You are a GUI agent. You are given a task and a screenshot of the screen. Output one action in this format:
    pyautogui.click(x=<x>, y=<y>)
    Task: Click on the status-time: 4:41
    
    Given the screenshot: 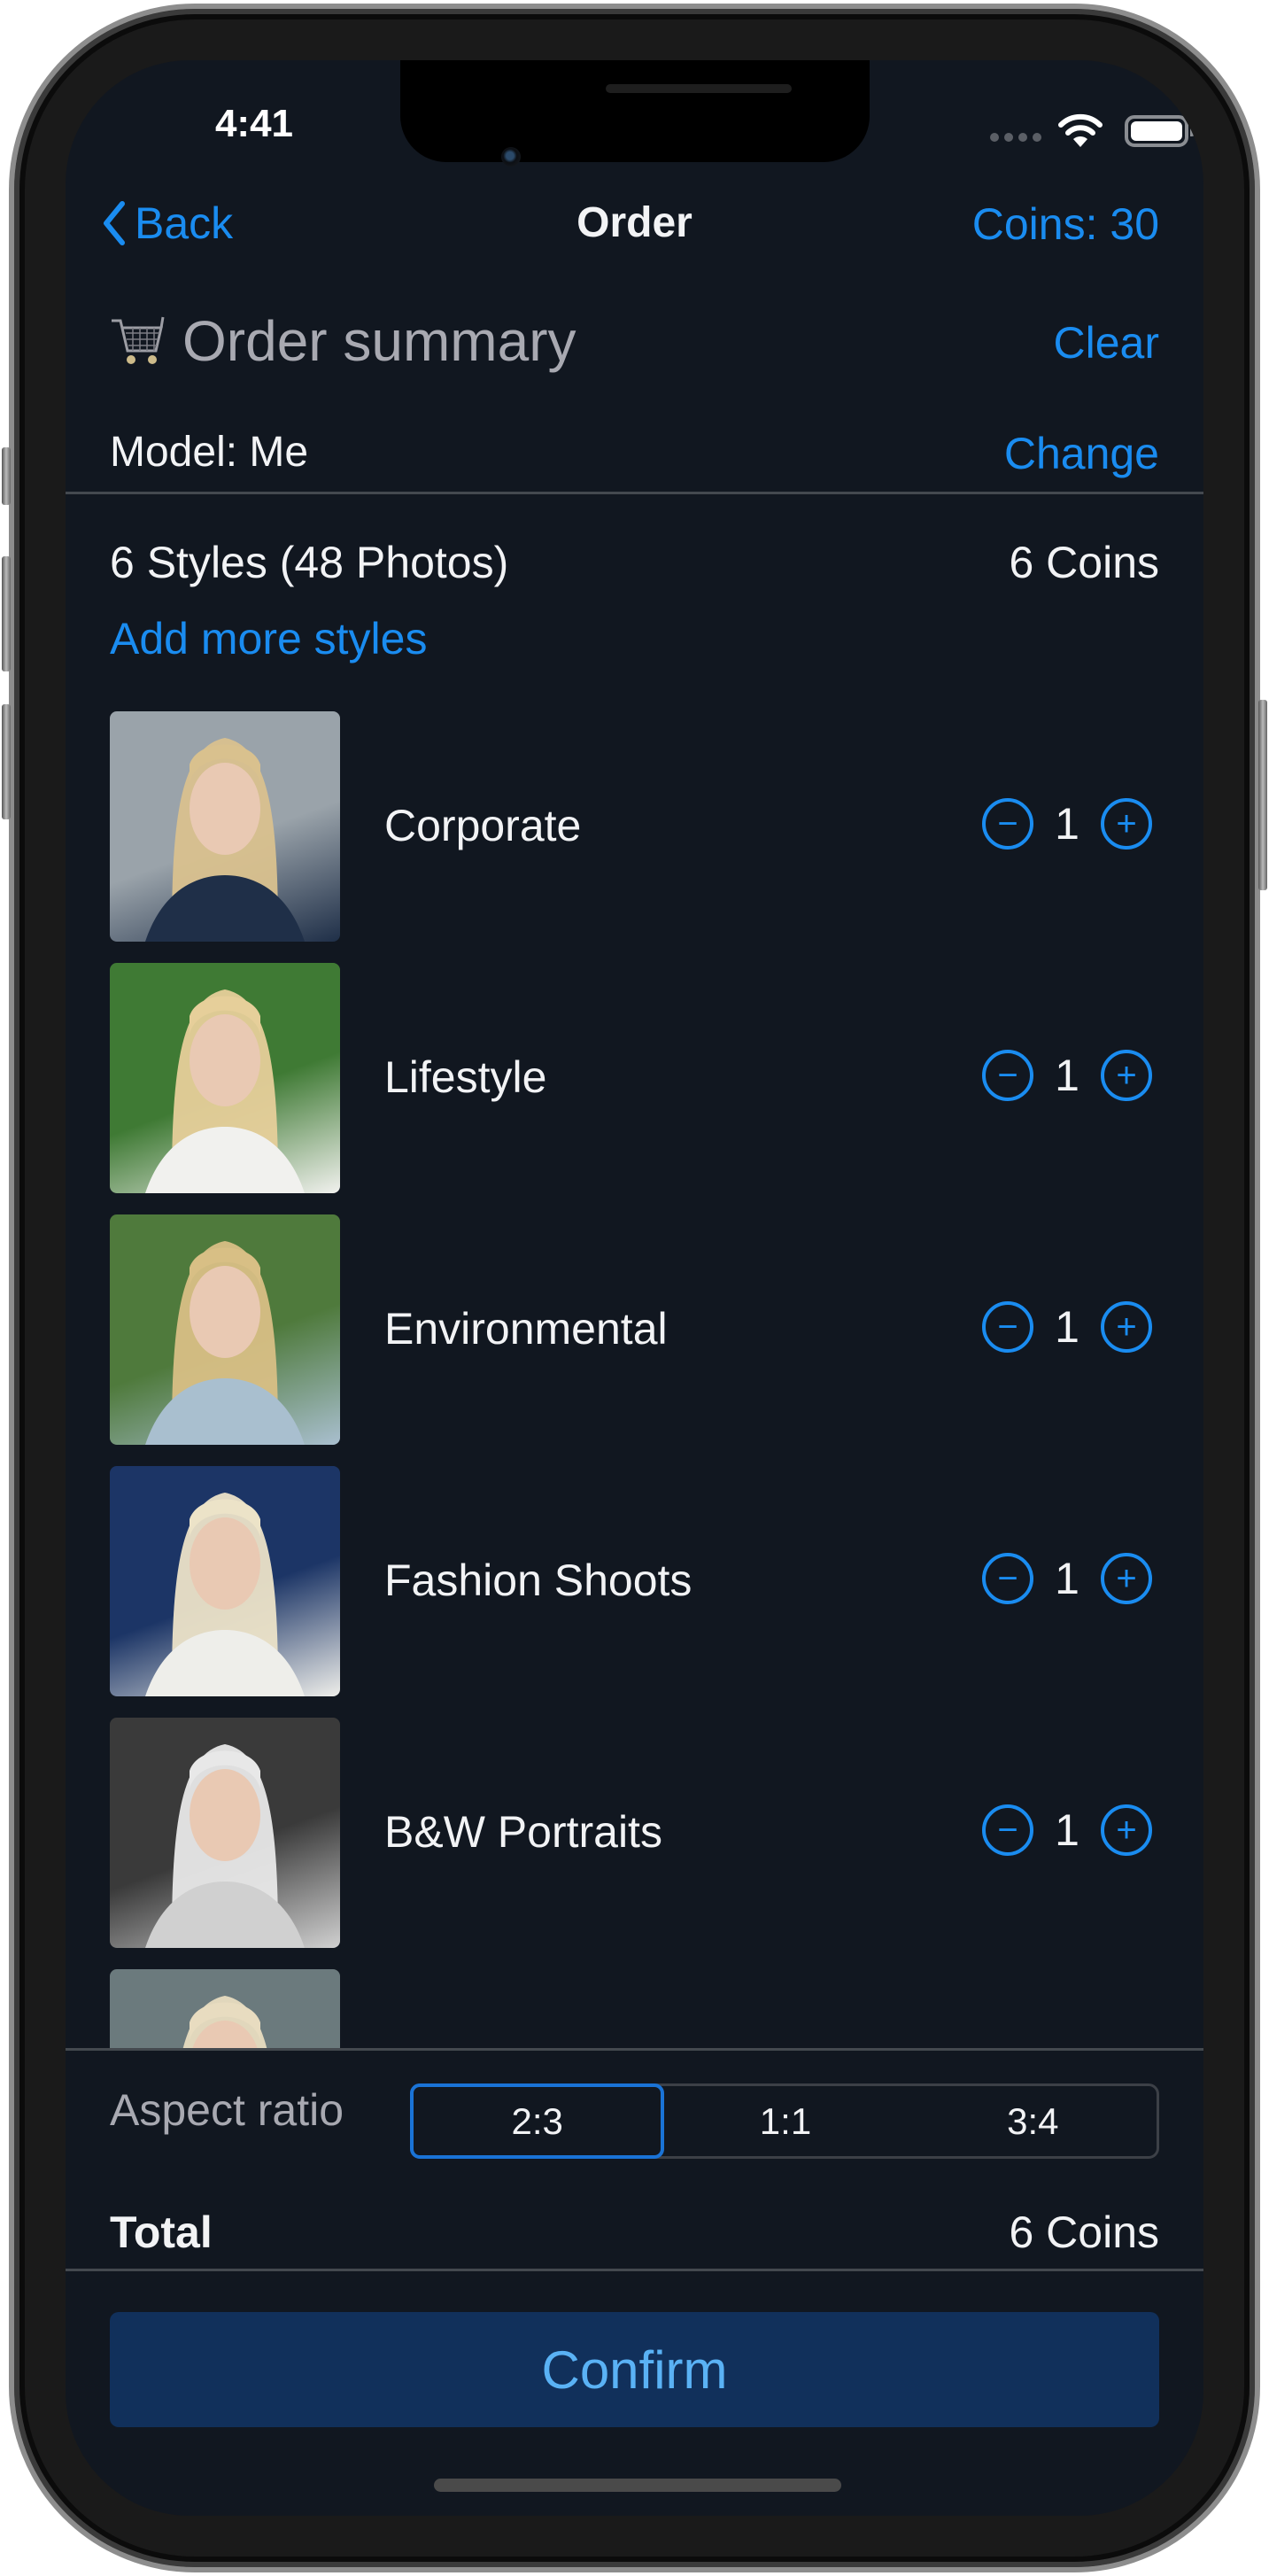 What is the action you would take?
    pyautogui.click(x=254, y=123)
    